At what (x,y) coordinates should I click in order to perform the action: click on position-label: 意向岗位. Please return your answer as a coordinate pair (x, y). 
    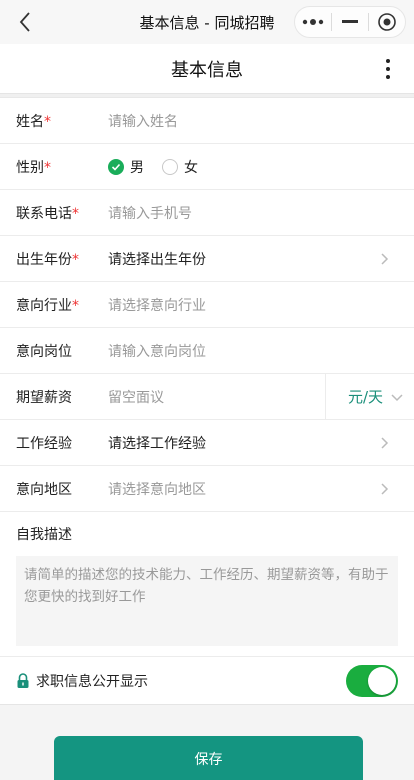
    Looking at the image, I should click on (44, 351).